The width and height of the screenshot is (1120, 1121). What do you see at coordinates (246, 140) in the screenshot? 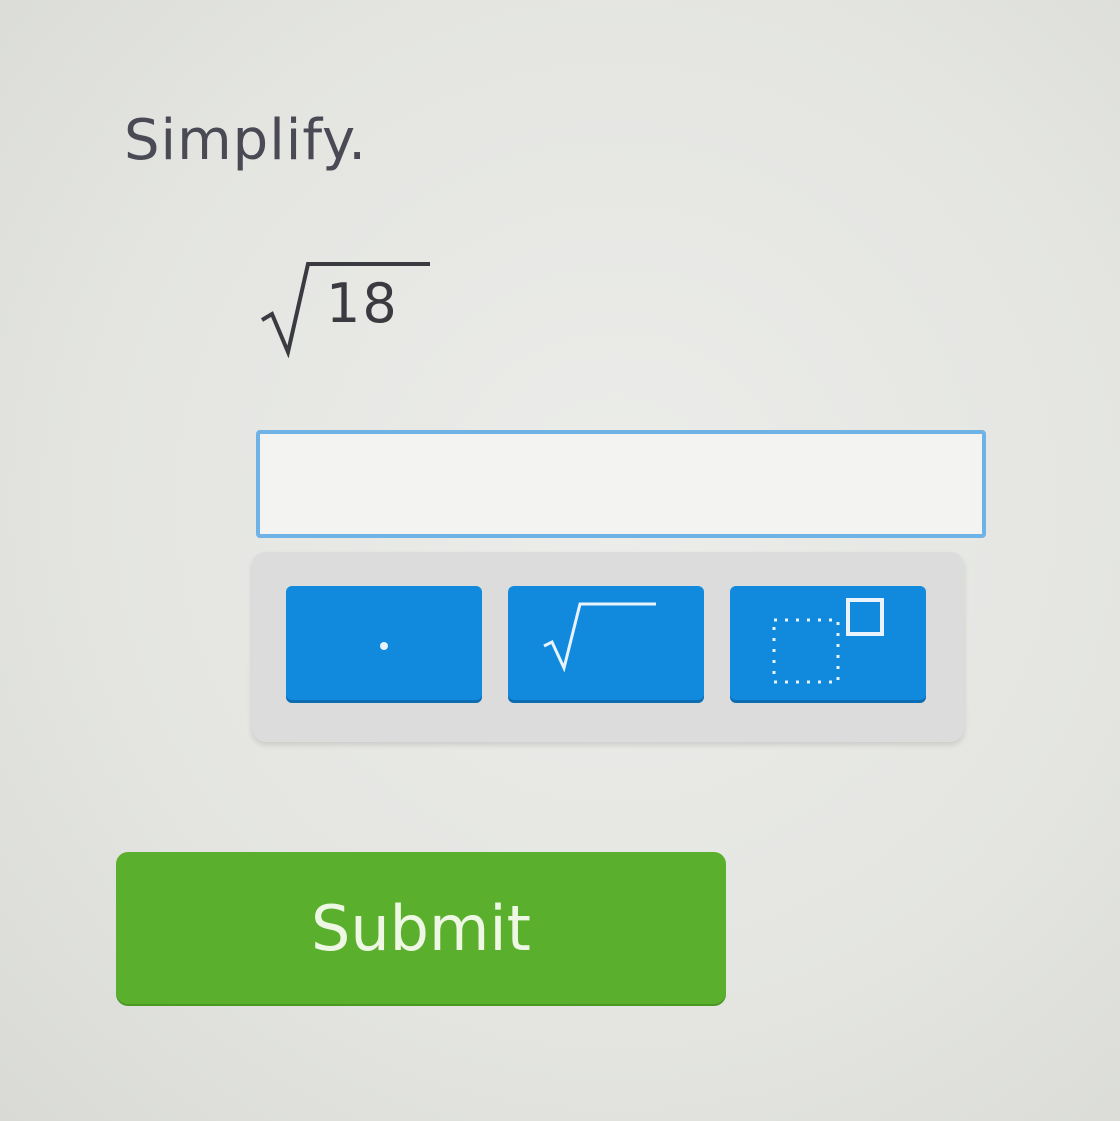
I see `question-prompt: Simplify.` at bounding box center [246, 140].